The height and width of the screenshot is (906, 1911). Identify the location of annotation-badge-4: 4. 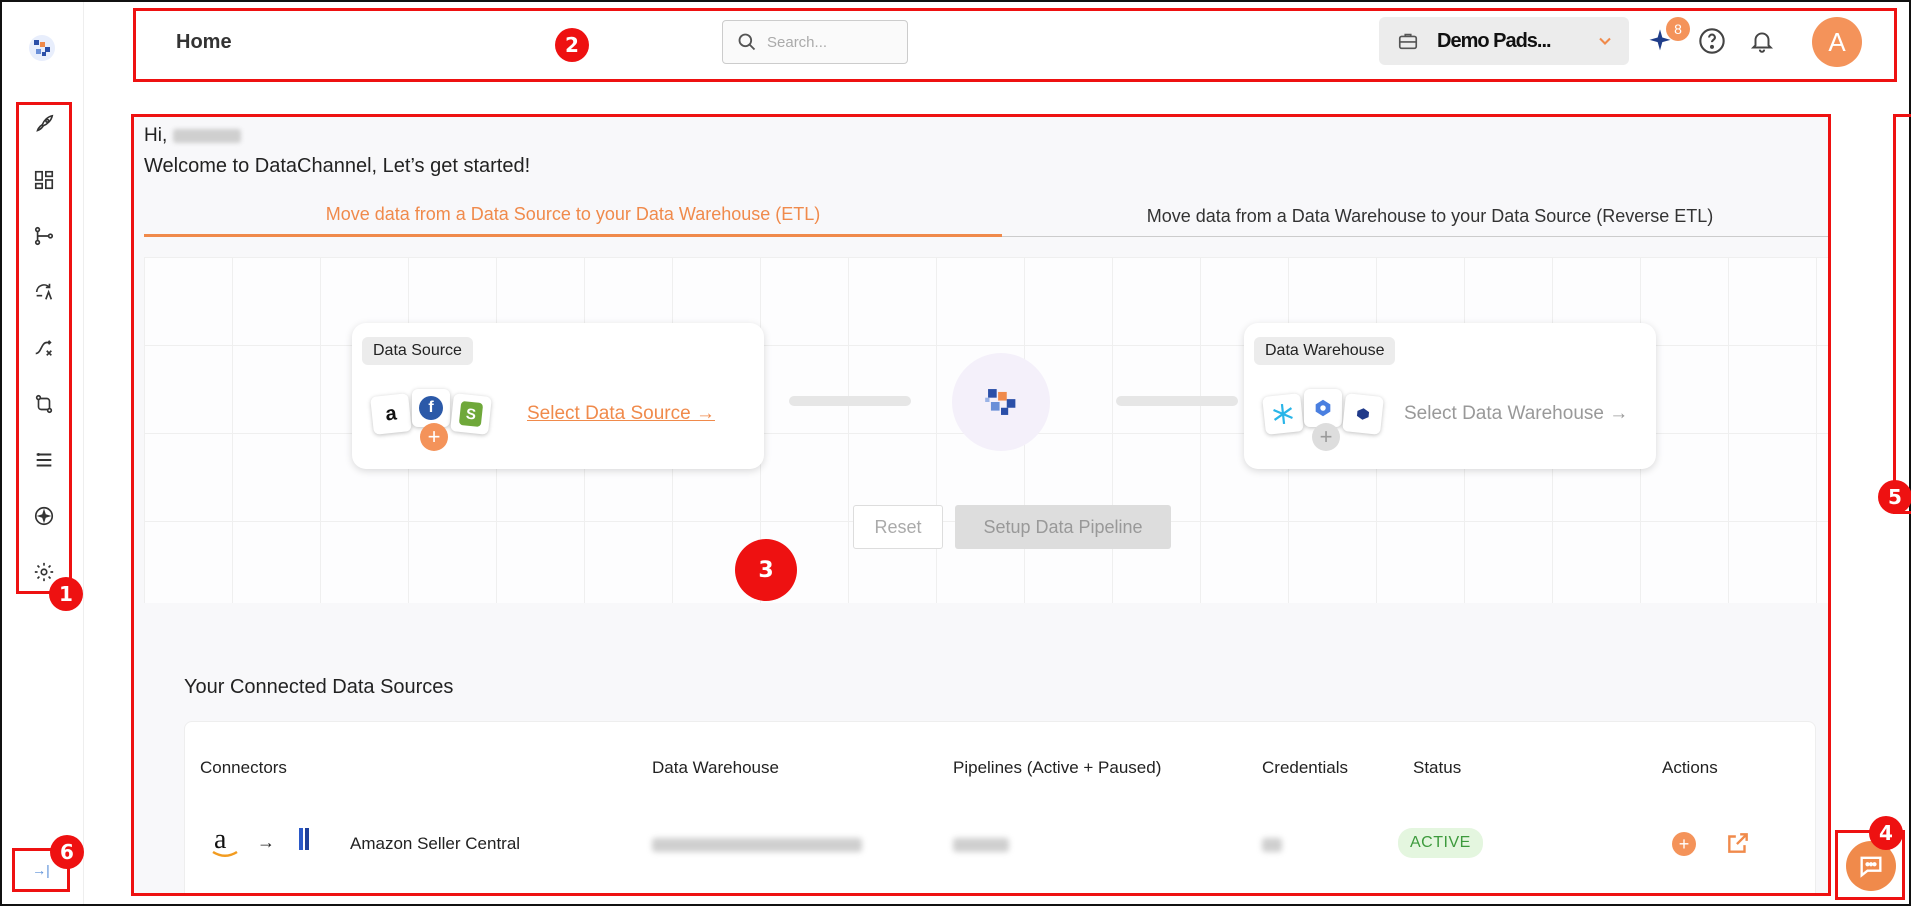
(1886, 833).